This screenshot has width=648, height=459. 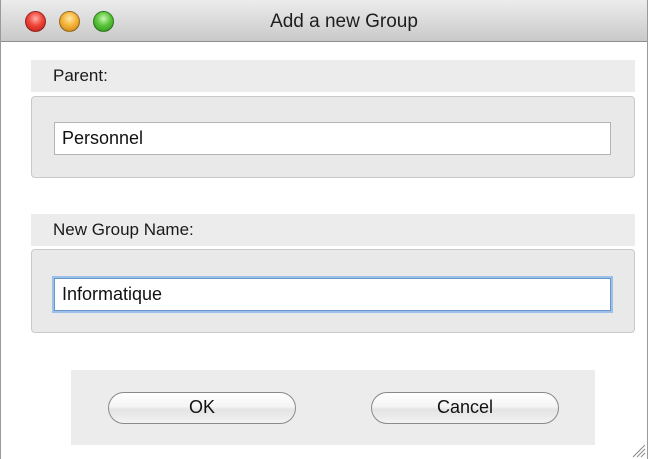 I want to click on title-bar: Add a new Group, so click(x=324, y=21).